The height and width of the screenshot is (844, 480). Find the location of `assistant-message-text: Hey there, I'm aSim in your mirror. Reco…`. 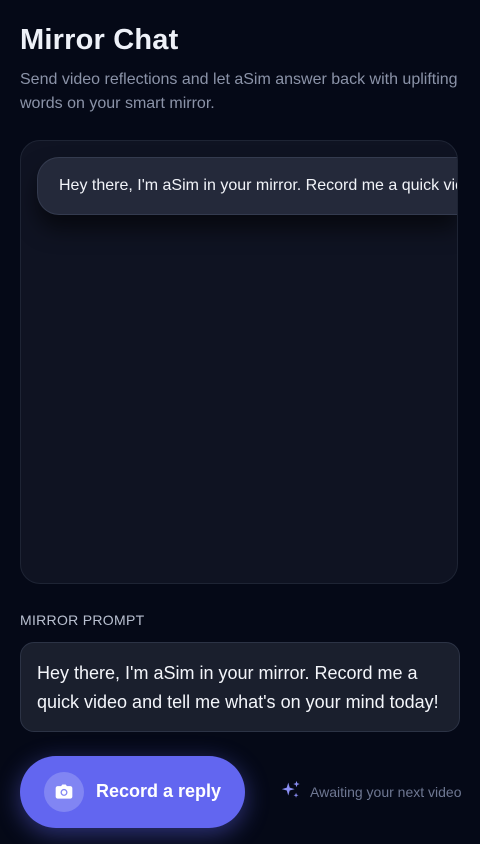

assistant-message-text: Hey there, I'm aSim in your mirror. Reco… is located at coordinates (258, 185).